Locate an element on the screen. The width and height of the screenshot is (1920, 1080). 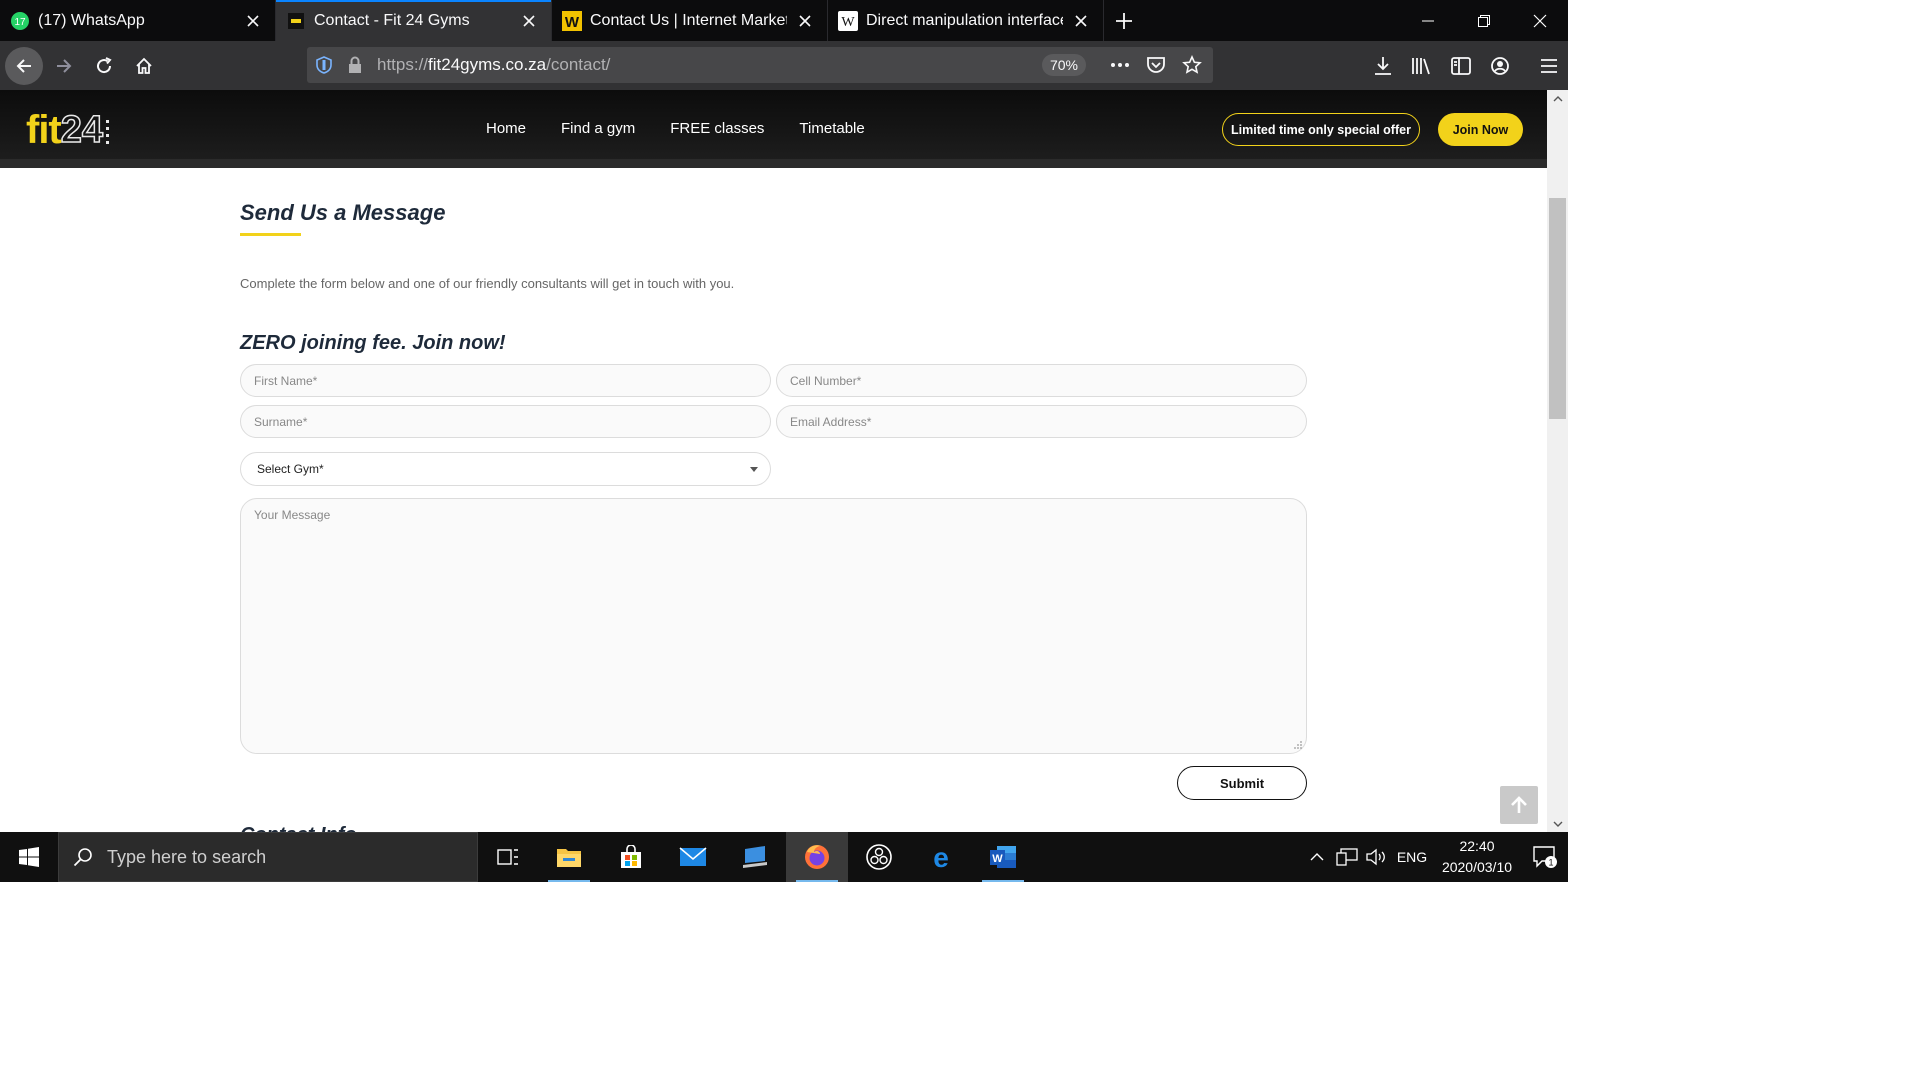
scroll-to-top-button is located at coordinates (1519, 805).